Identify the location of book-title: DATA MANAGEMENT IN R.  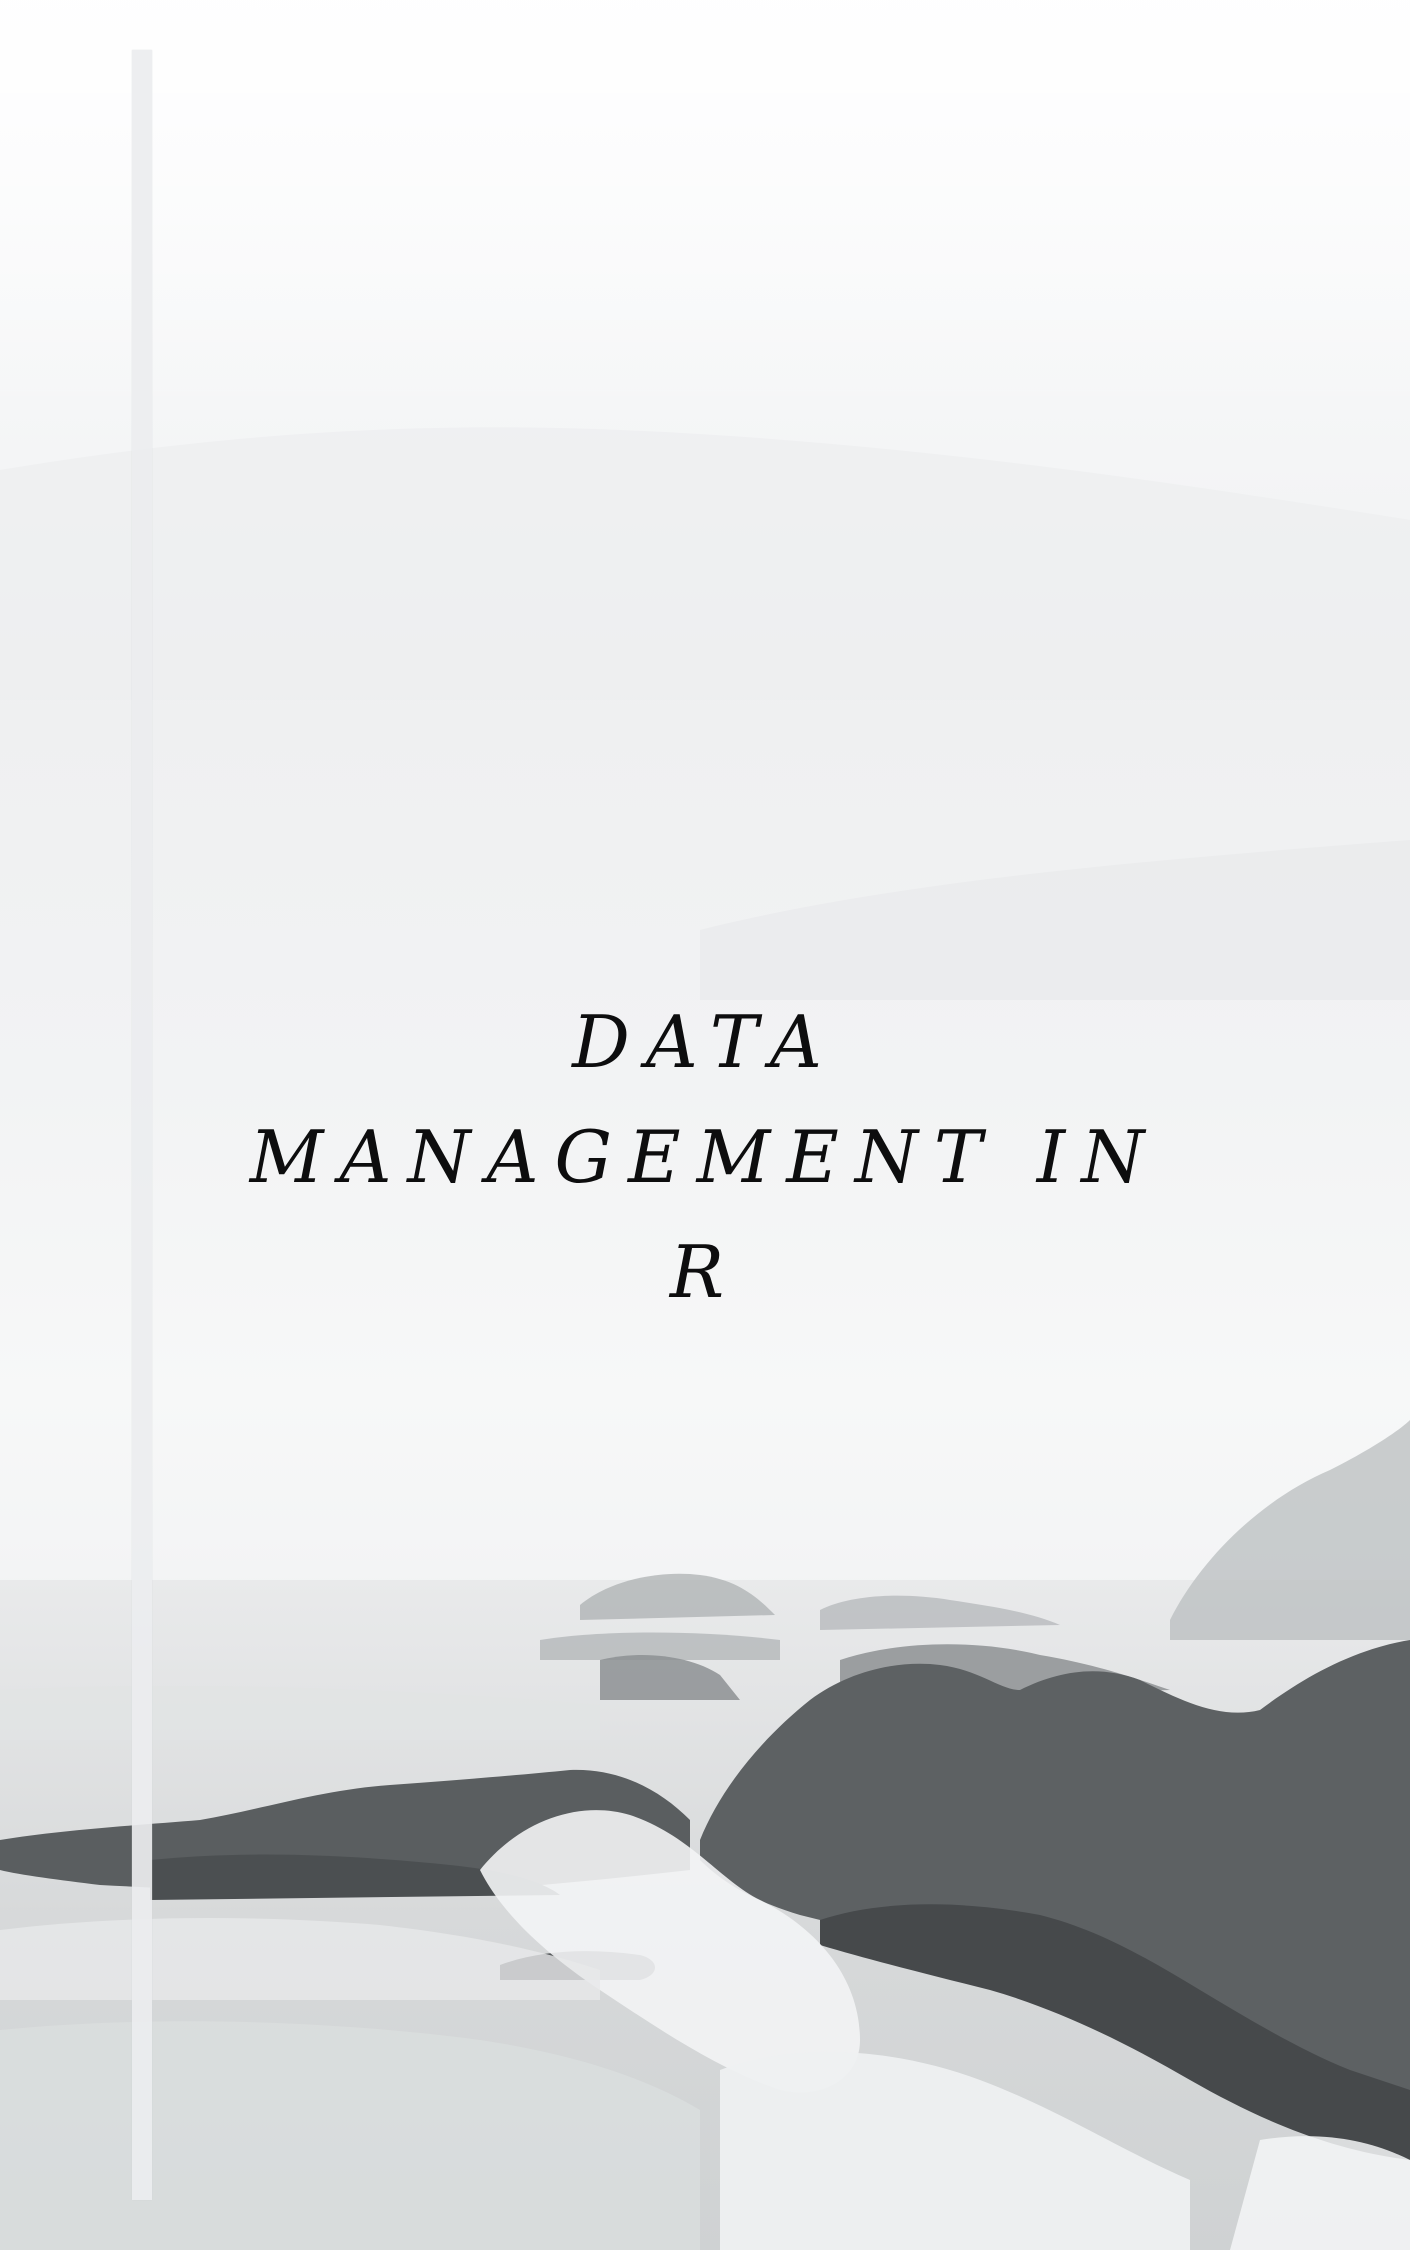
(705, 1157).